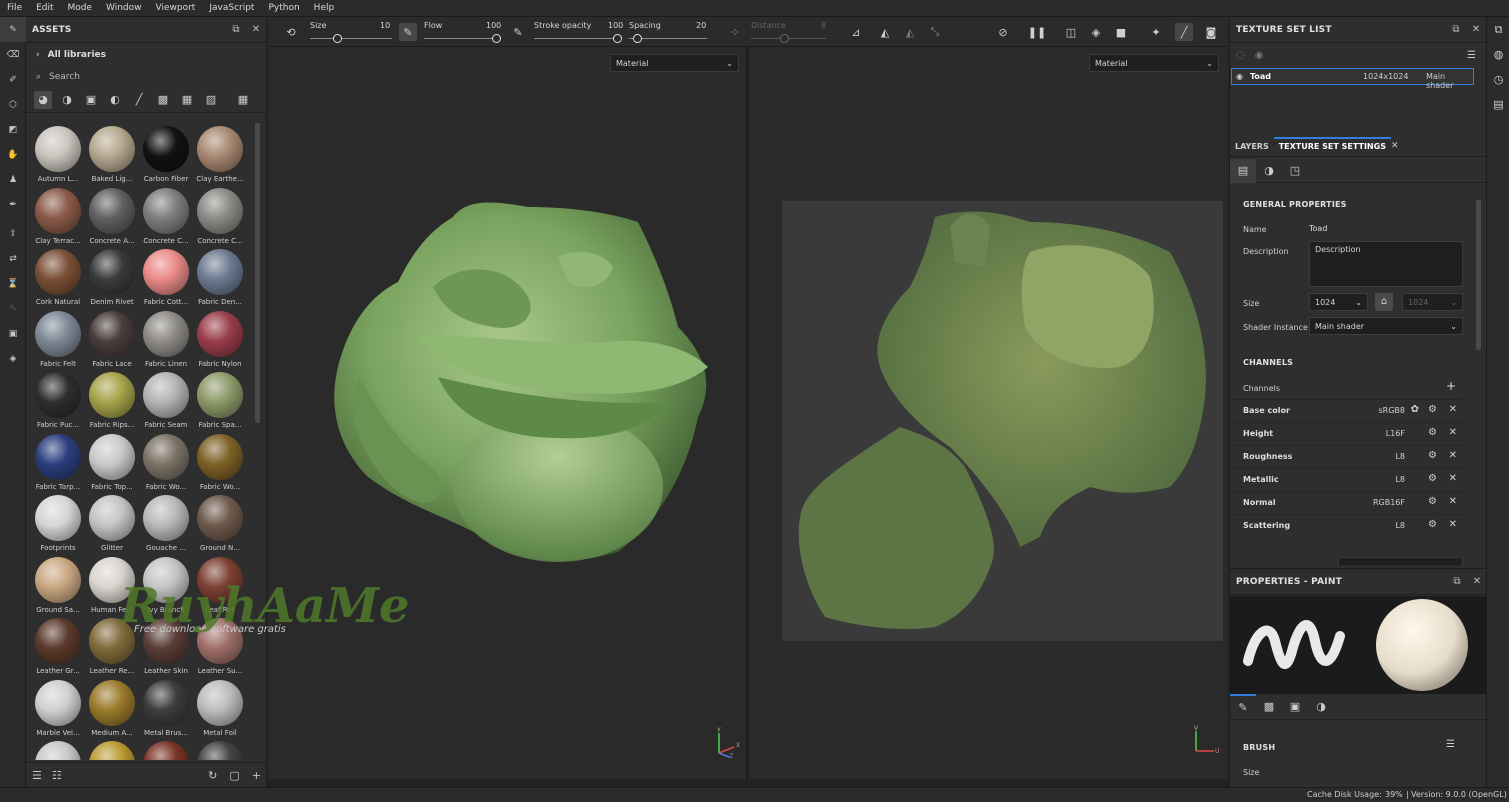  I want to click on menu-icon: ☰, so click(1471, 55).